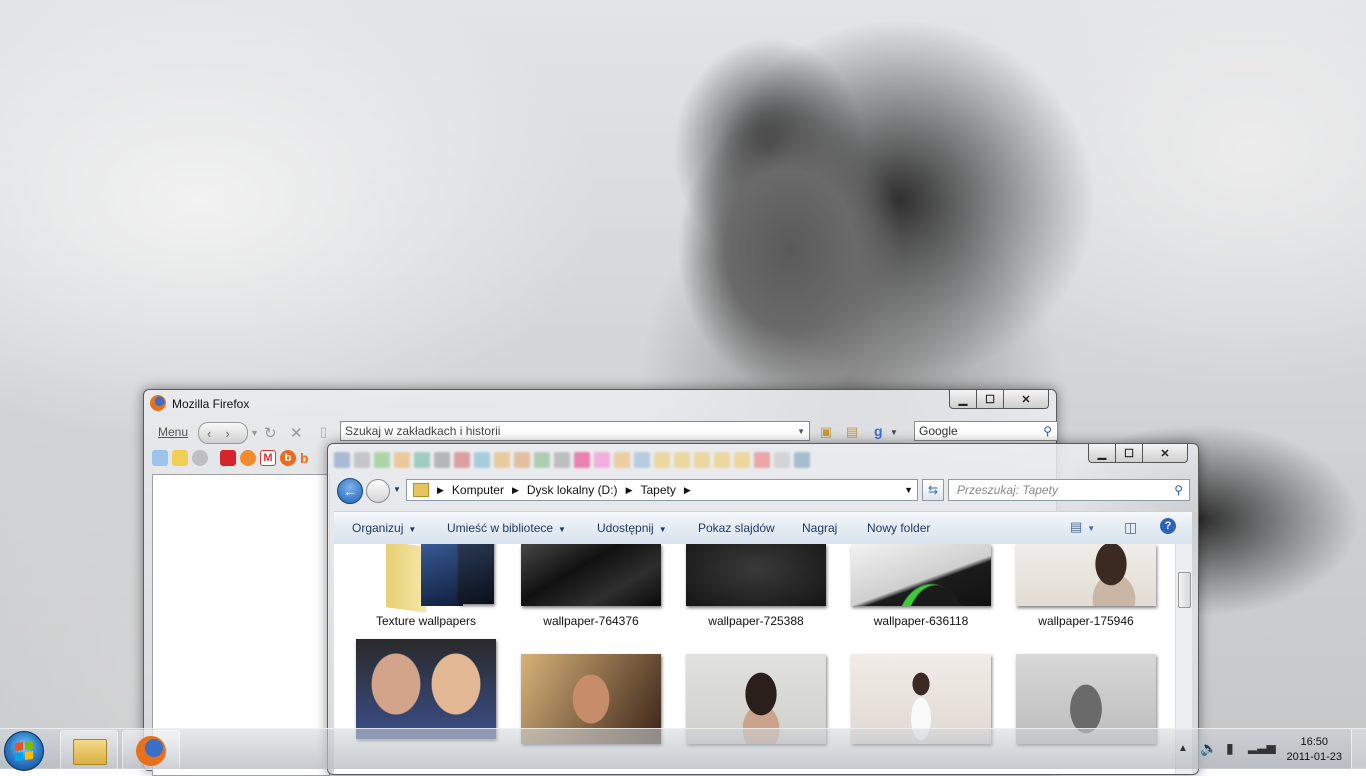  I want to click on organize-button: Organizuj ▼, so click(384, 528).